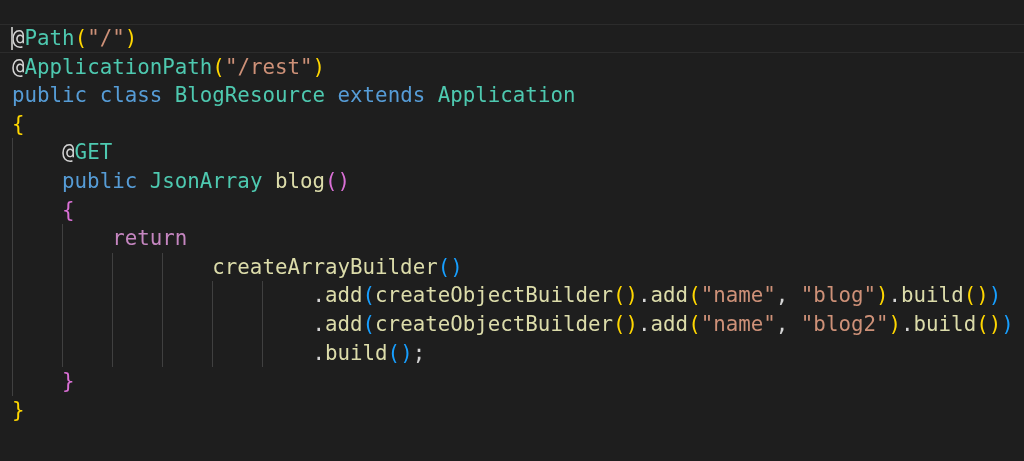 The height and width of the screenshot is (461, 1024). Describe the element at coordinates (206, 181) in the screenshot. I see `code-line: public JsonArray blog()` at that location.